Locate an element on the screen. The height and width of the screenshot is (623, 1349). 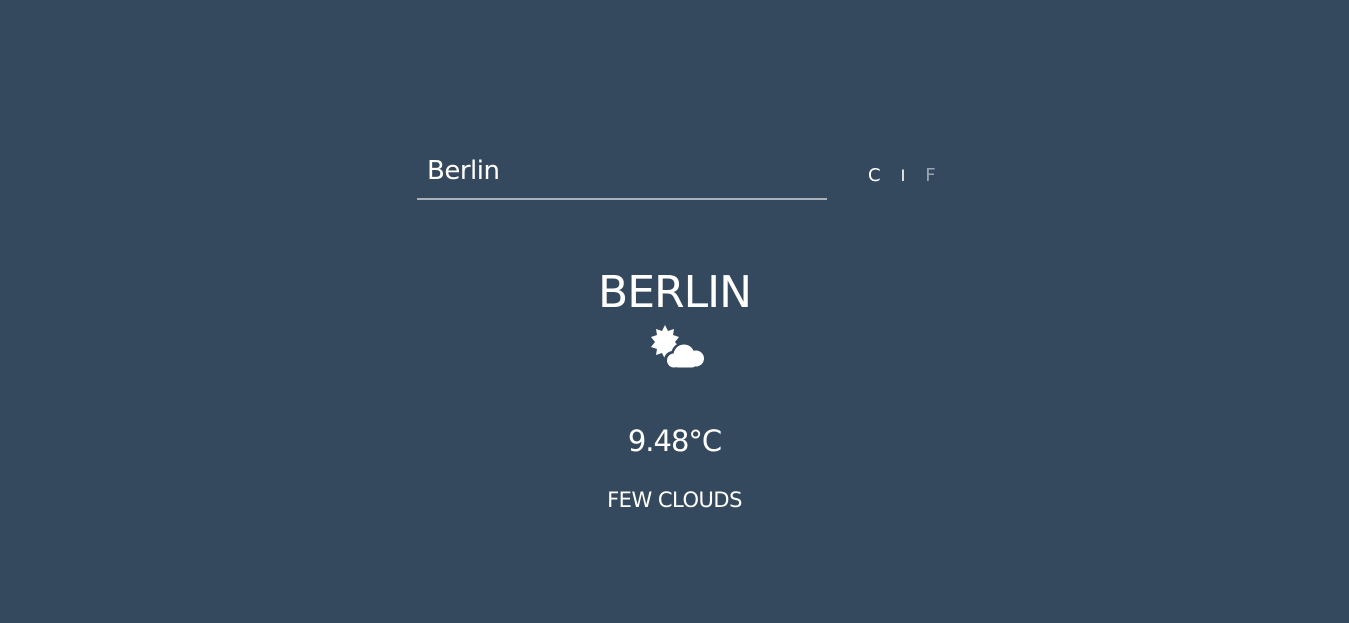
fahrenheit-toggle: F is located at coordinates (930, 175).